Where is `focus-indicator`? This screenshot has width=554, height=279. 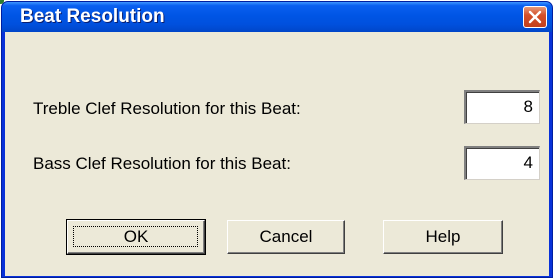
focus-indicator is located at coordinates (135, 236).